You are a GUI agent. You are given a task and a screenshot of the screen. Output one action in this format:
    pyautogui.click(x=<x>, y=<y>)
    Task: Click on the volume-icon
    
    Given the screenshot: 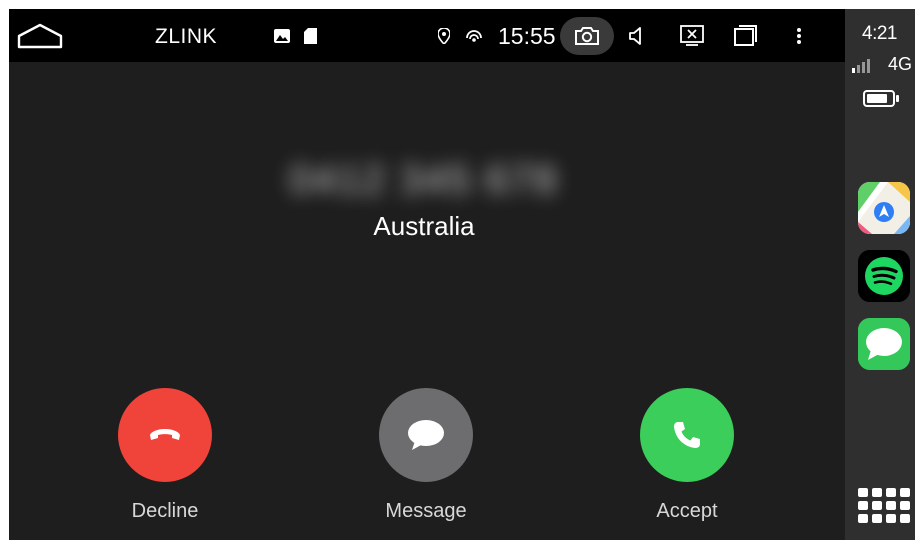 What is the action you would take?
    pyautogui.click(x=635, y=36)
    